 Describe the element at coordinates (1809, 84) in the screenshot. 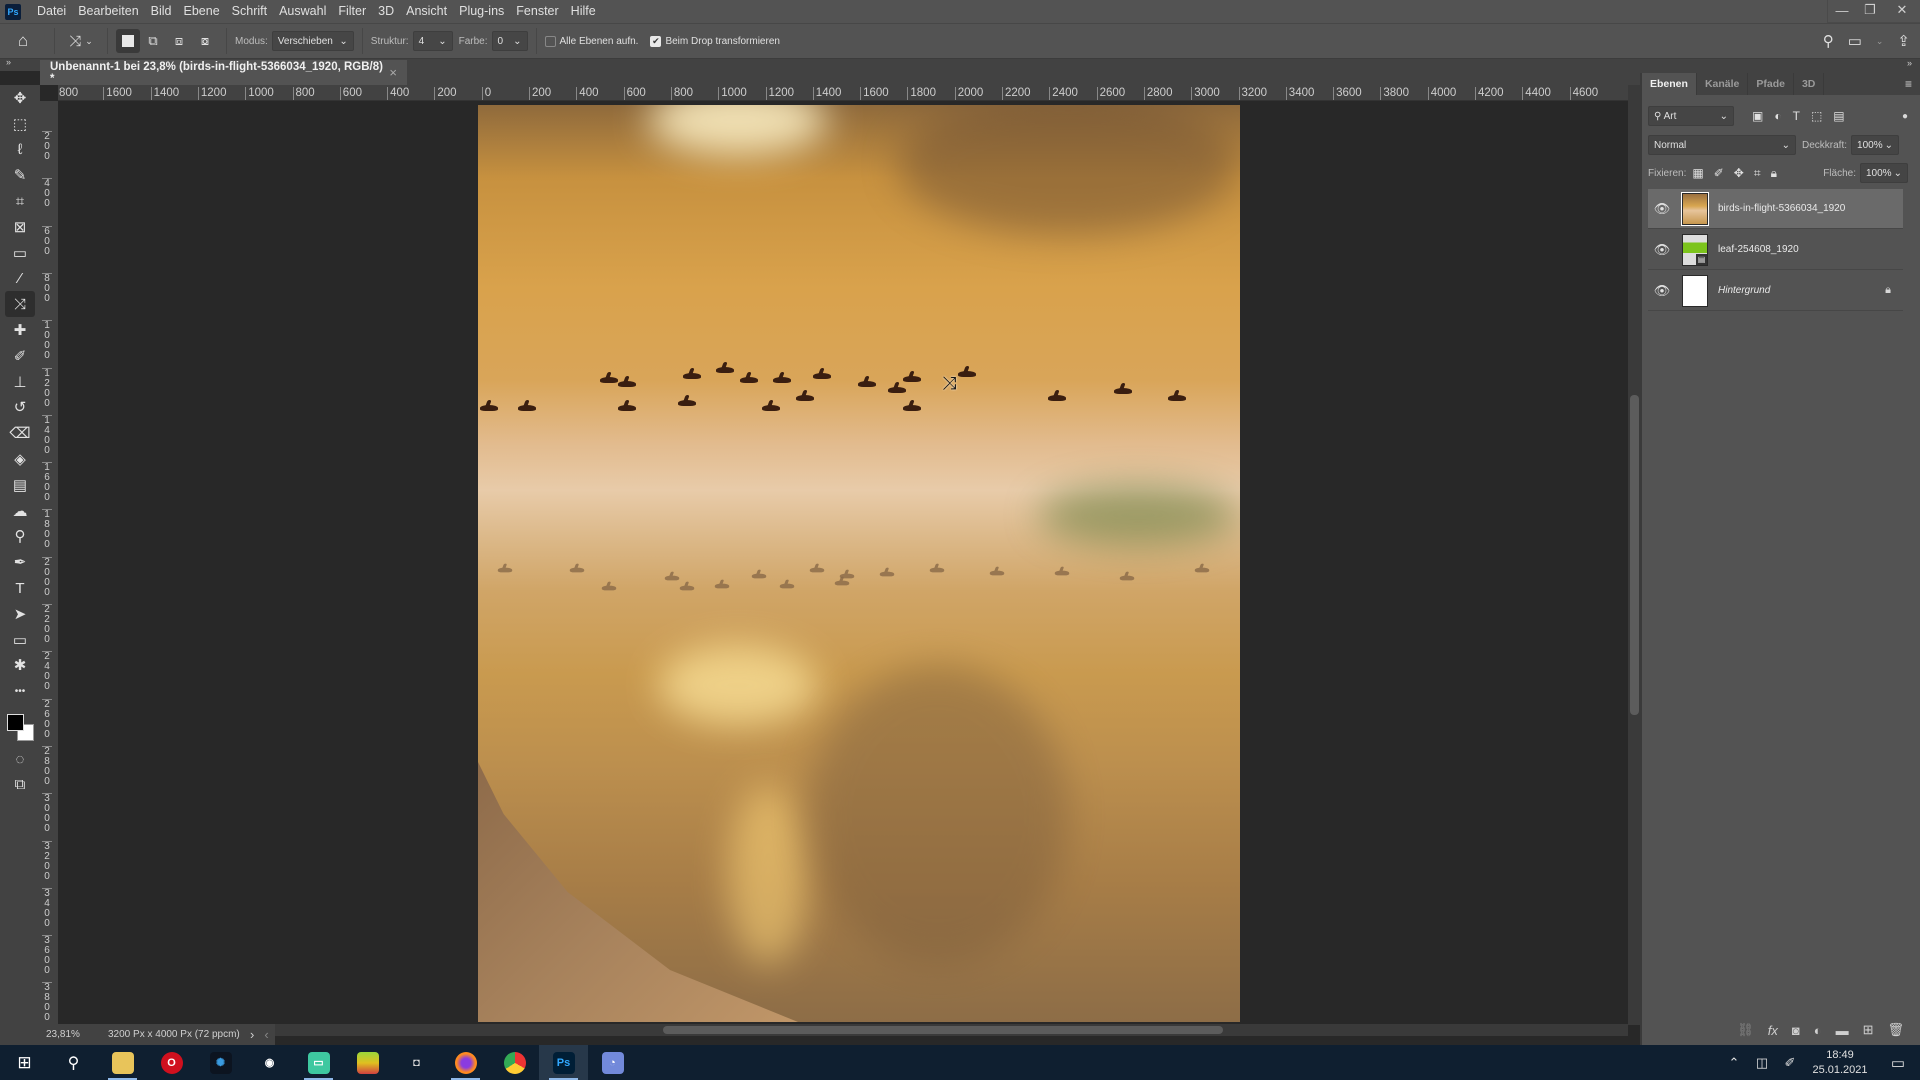

I see `tab-3d: 3D` at that location.